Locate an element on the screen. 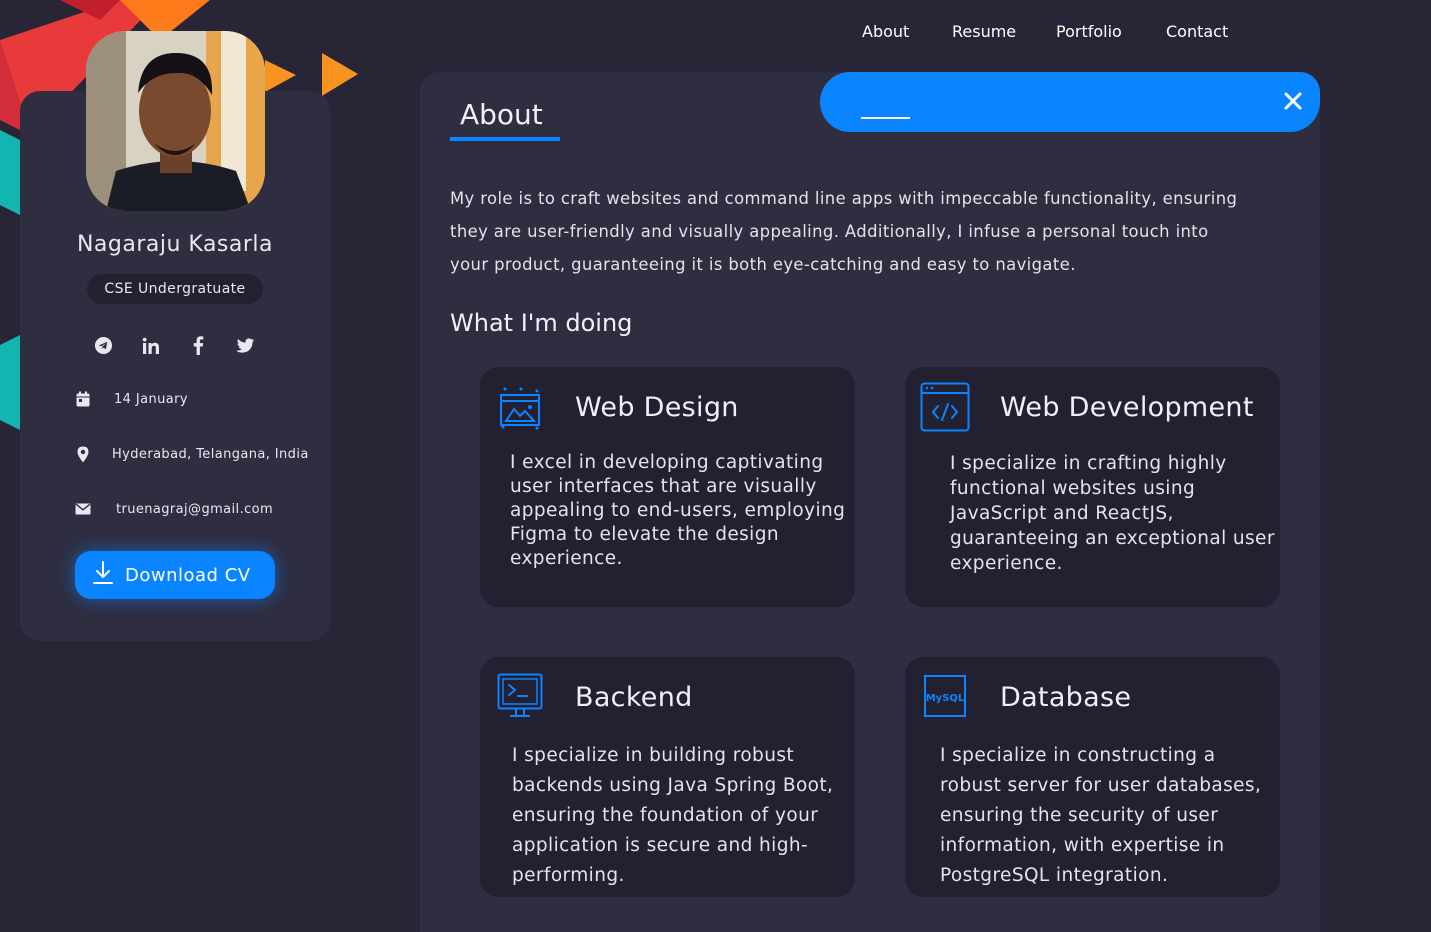 The image size is (1431, 932). service-title: Database is located at coordinates (1066, 697).